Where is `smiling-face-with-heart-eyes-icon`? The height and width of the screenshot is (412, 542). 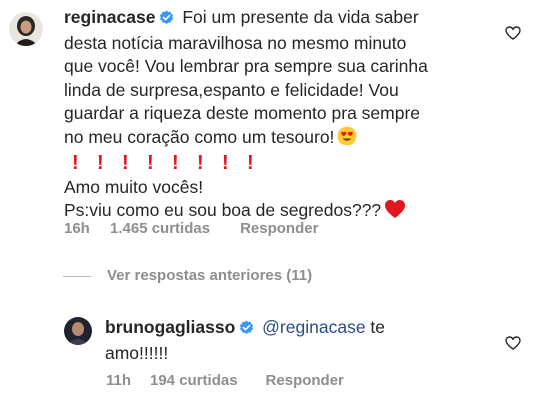
smiling-face-with-heart-eyes-icon is located at coordinates (347, 139).